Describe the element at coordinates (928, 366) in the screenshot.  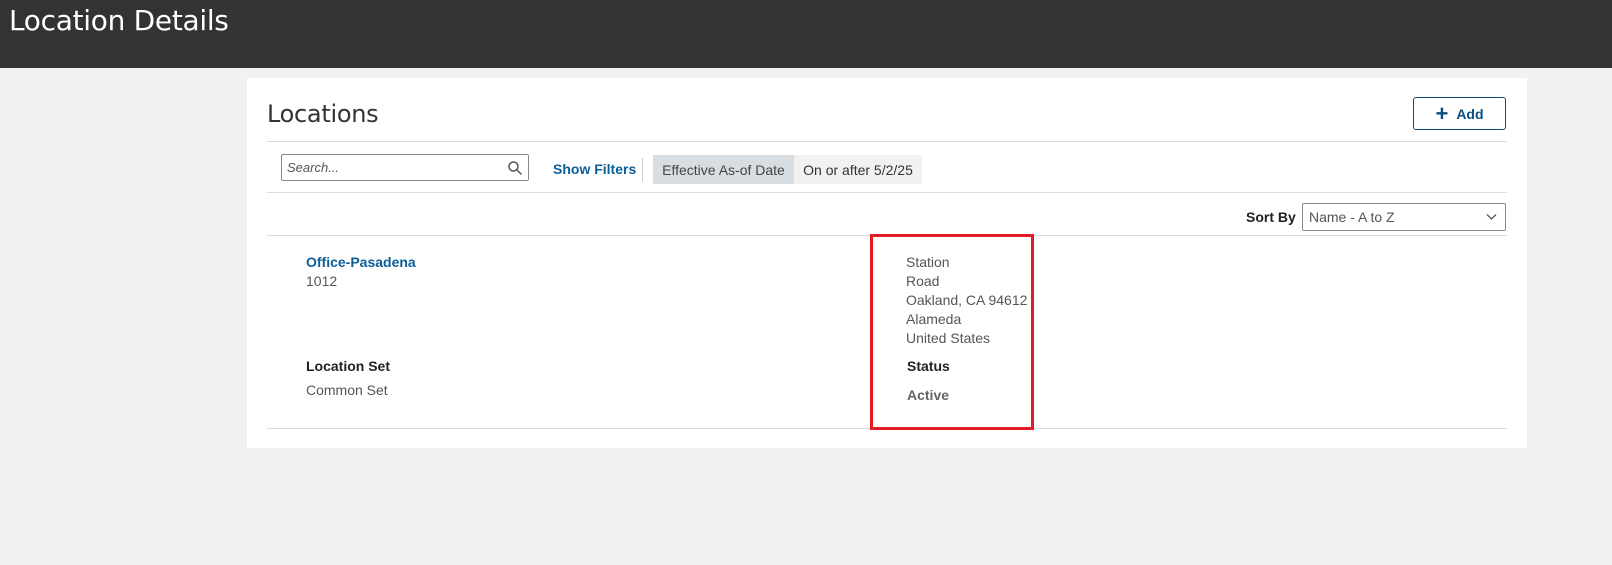
I see `status-label: Status` at that location.